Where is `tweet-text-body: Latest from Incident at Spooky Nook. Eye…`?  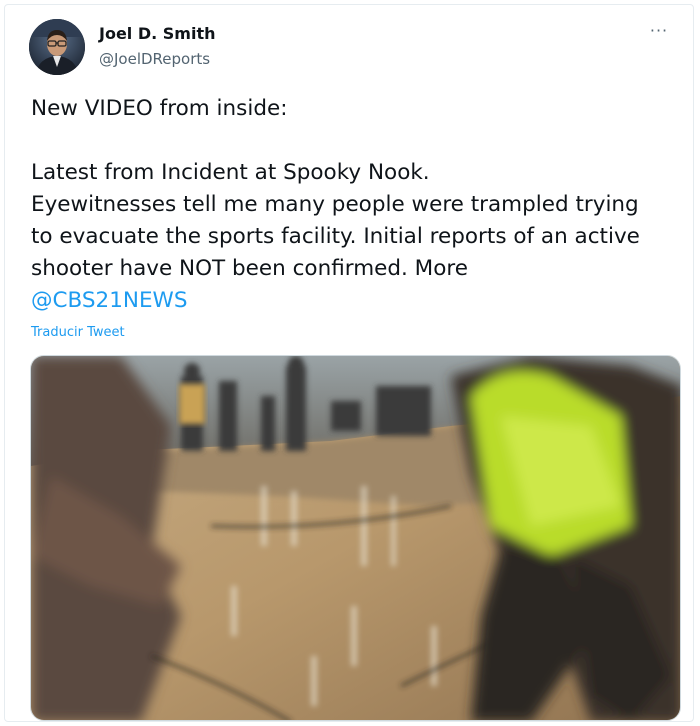 tweet-text-body: Latest from Incident at Spooky Nook. Eye… is located at coordinates (335, 220).